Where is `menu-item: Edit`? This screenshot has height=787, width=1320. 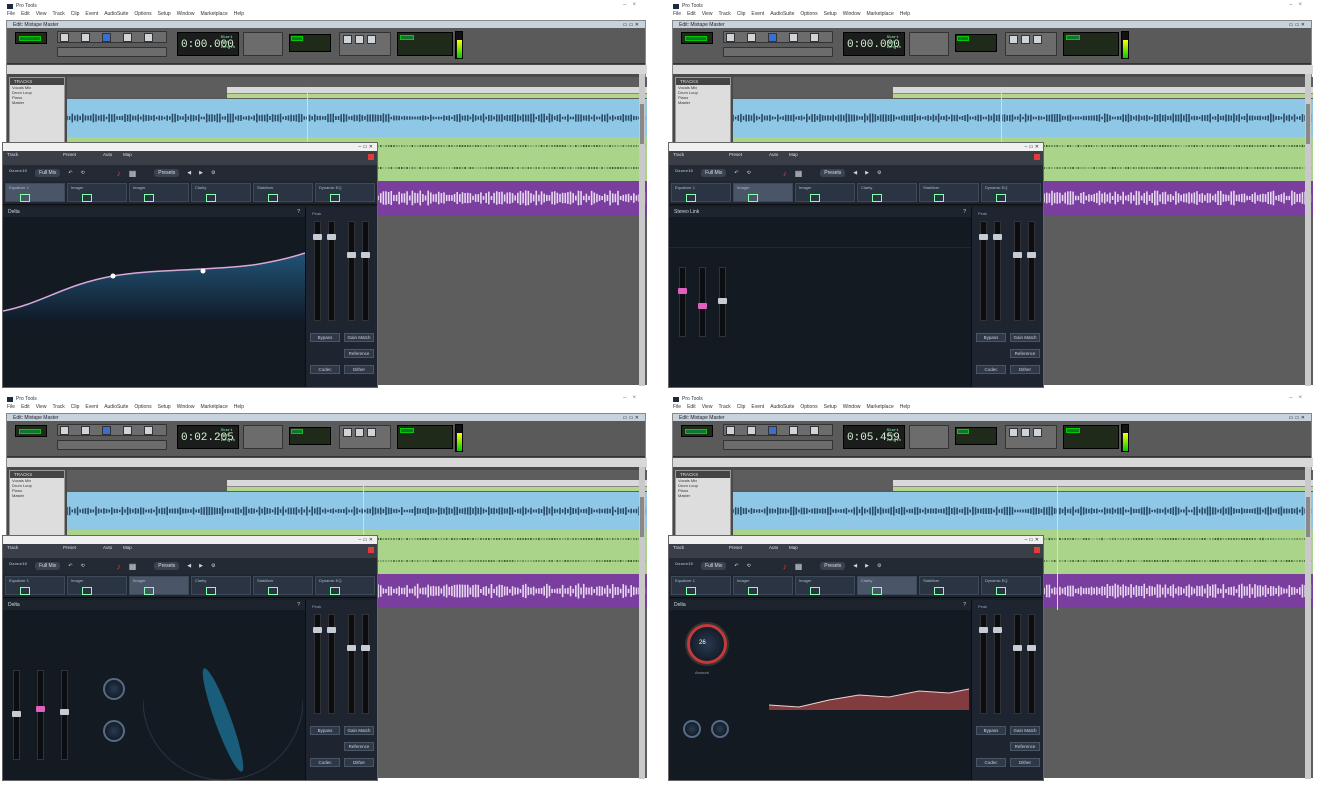 menu-item: Edit is located at coordinates (691, 15).